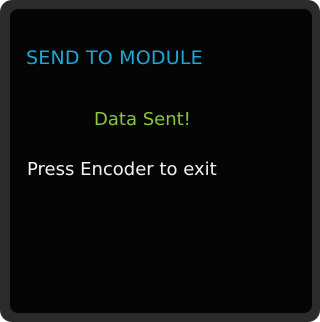 Image resolution: width=320 pixels, height=322 pixels. Describe the element at coordinates (114, 58) in the screenshot. I see `screen-title: SEND TO MODULE` at that location.